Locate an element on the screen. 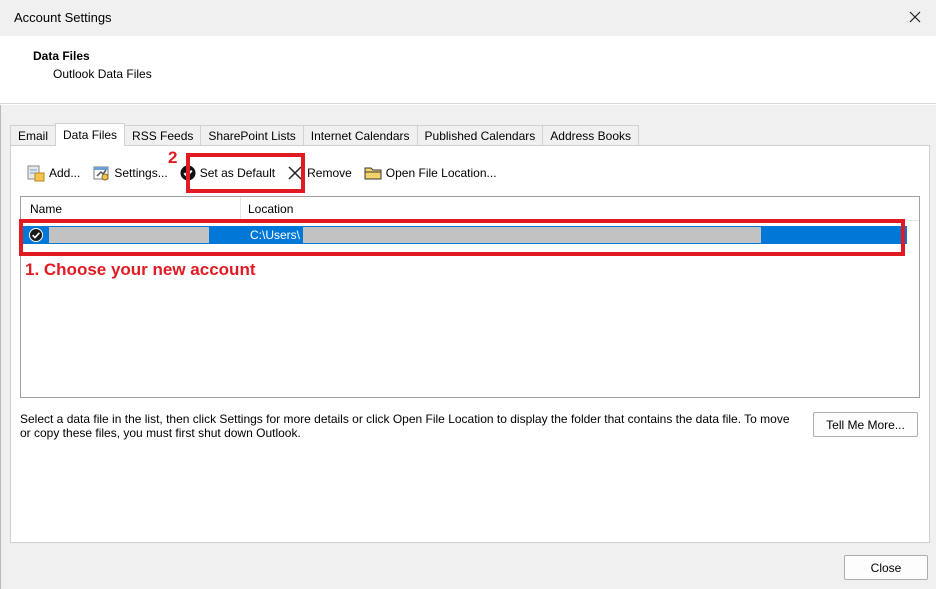  set-as-default-button: Set as Default is located at coordinates (227, 173).